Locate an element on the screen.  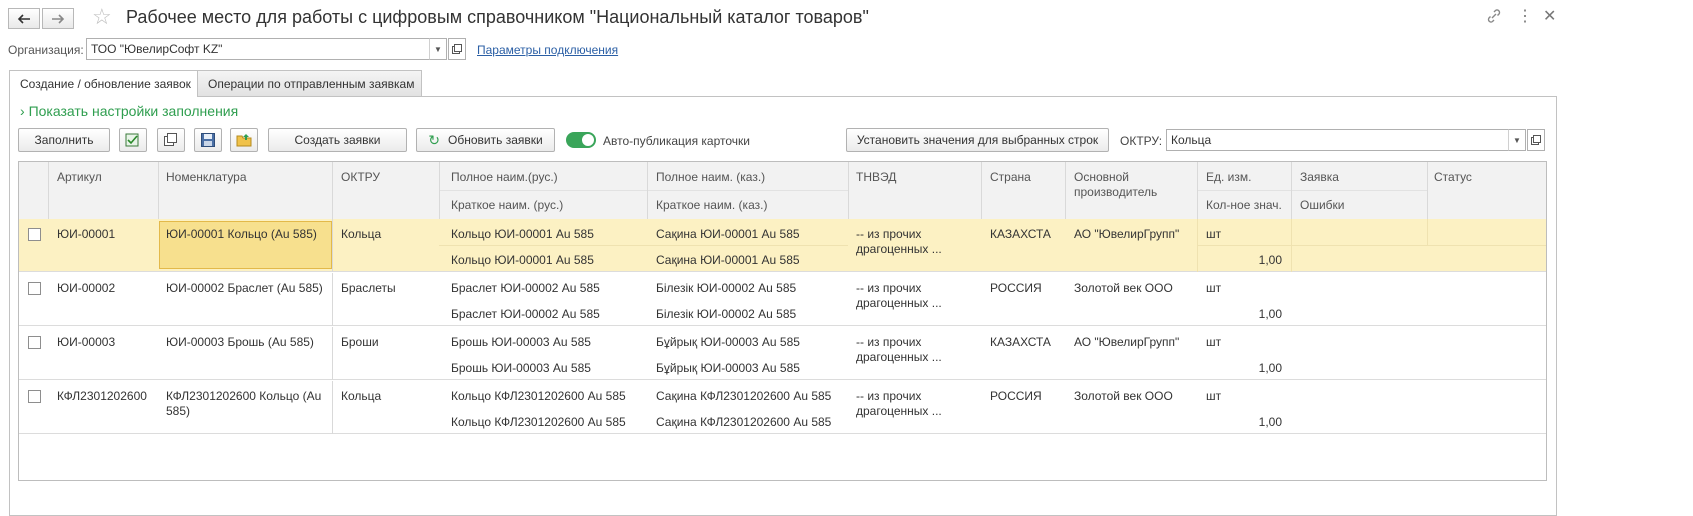
col-request: Заявка is located at coordinates (1319, 177).